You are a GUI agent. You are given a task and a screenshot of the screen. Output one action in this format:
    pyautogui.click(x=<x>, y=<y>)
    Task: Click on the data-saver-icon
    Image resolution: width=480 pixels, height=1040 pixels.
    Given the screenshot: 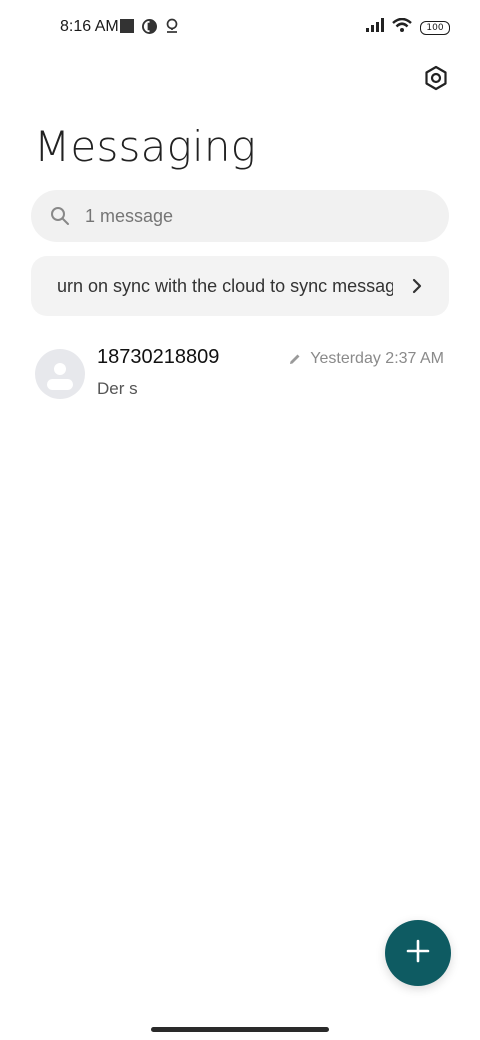 What is the action you would take?
    pyautogui.click(x=149, y=28)
    